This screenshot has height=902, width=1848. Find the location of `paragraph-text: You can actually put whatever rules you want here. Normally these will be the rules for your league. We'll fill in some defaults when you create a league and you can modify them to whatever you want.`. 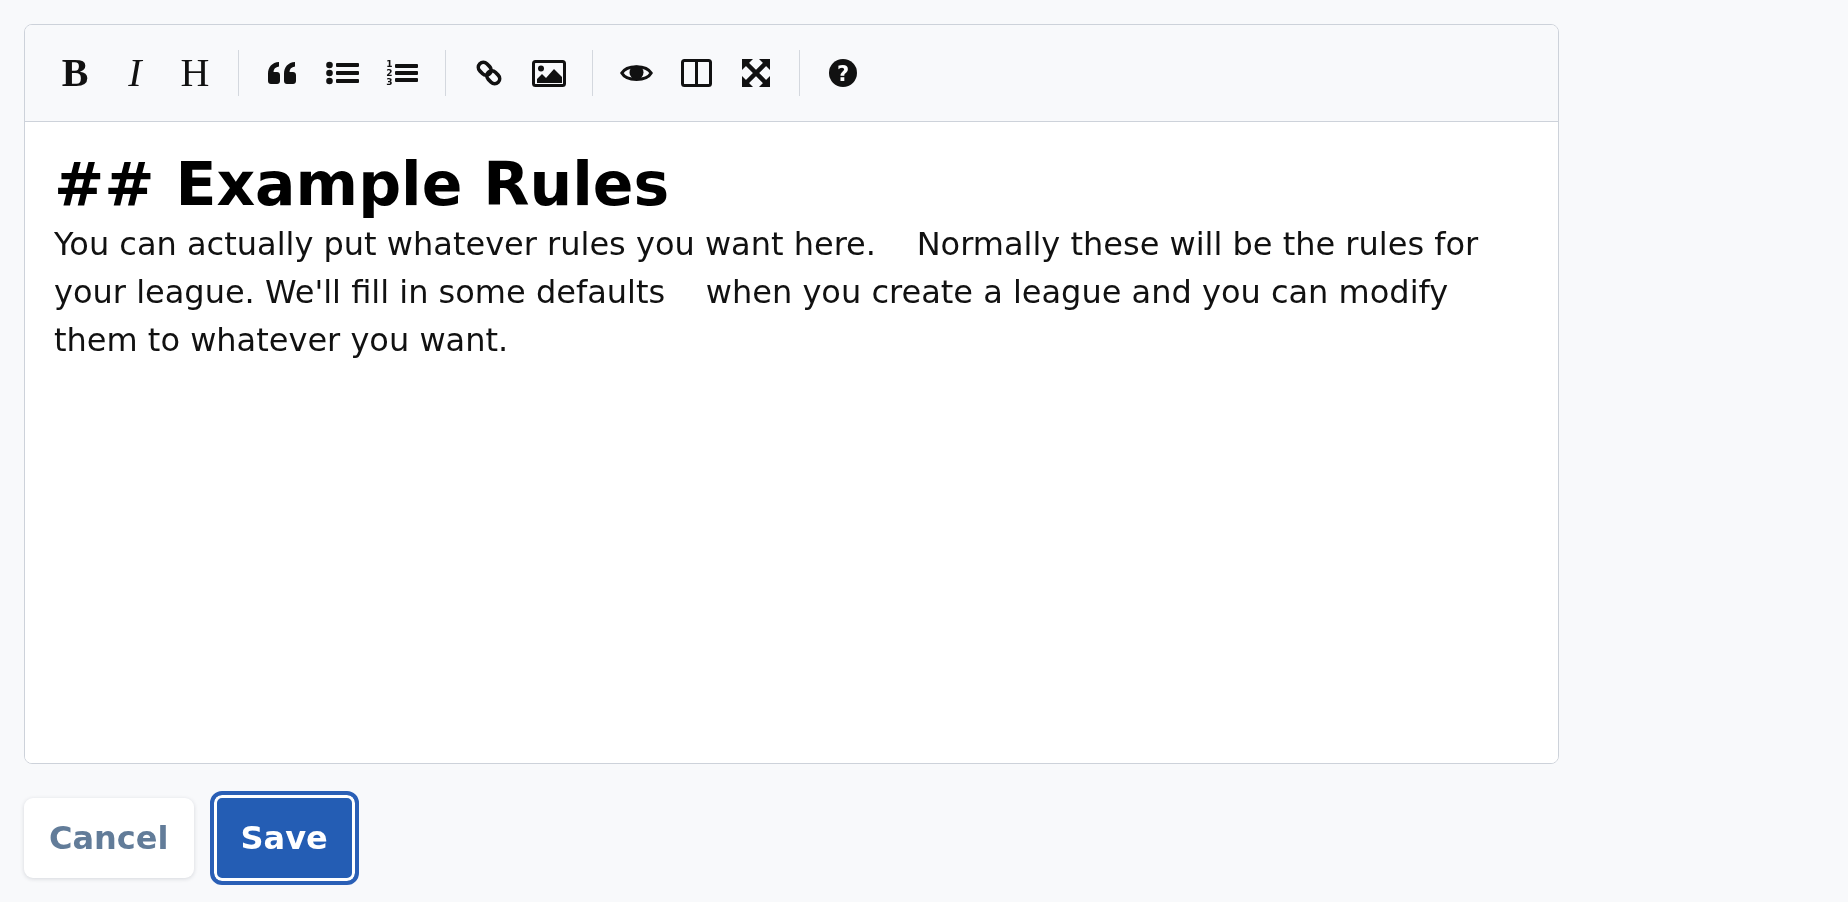

paragraph-text: You can actually put whatever rules you want here. Normally these will be the rules for your league. We'll fill in some defaults when you create a league and you can modify them to whatever you want. is located at coordinates (767, 292).